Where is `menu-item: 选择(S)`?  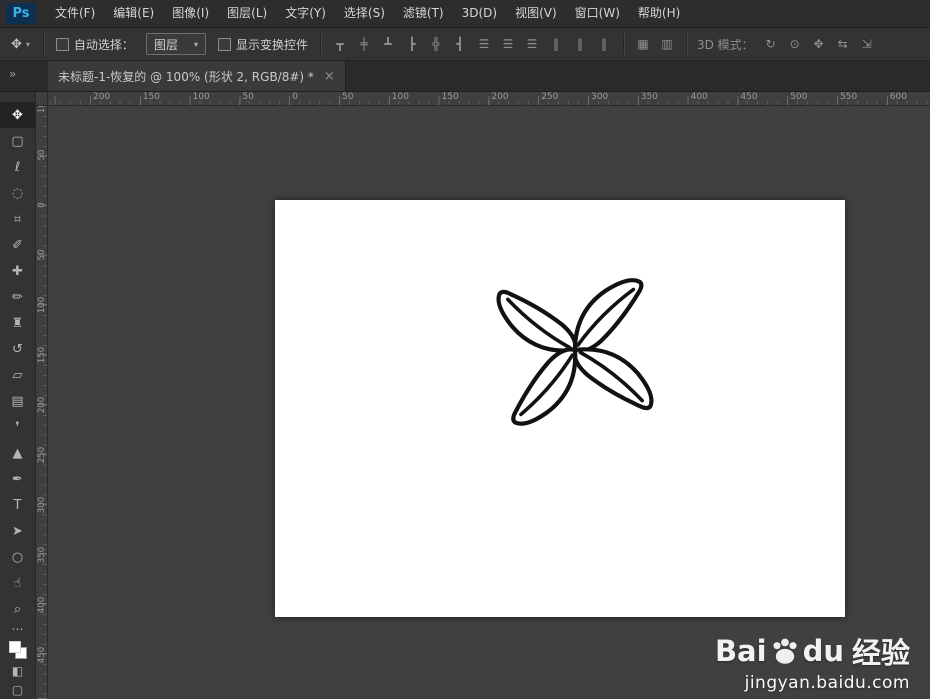
menu-item: 选择(S) is located at coordinates (364, 13).